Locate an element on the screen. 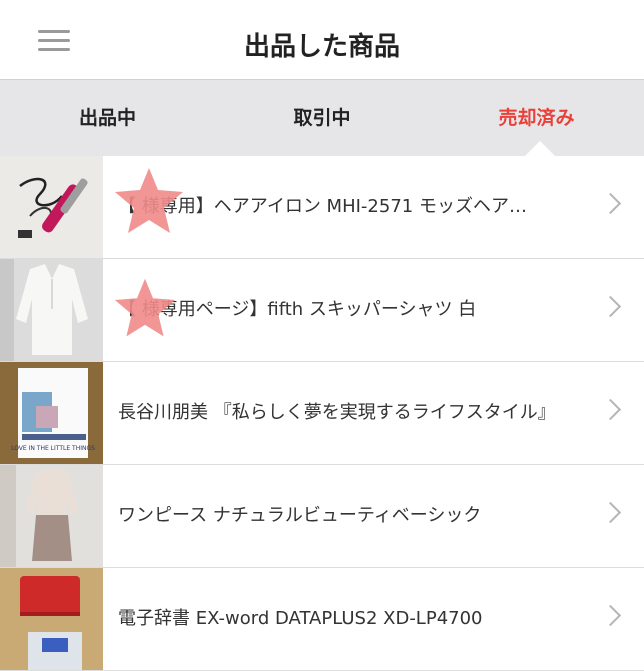 The width and height of the screenshot is (644, 671). hair-iron-thumbnail is located at coordinates (51, 207).